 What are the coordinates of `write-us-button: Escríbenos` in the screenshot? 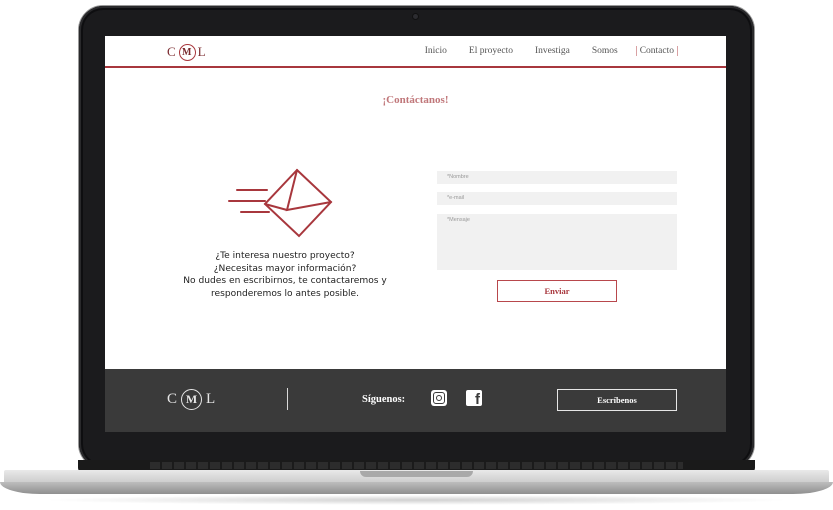 It's located at (617, 400).